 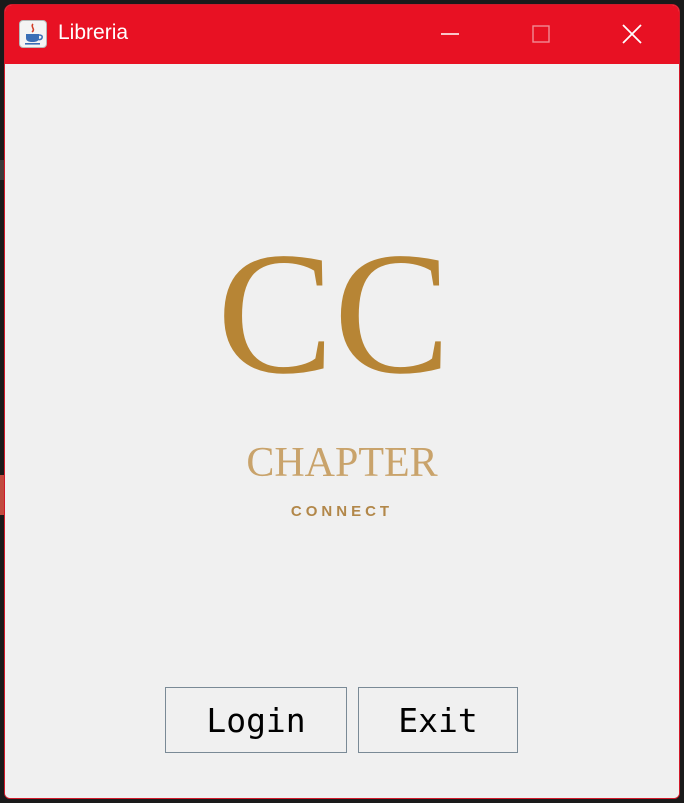 What do you see at coordinates (33, 34) in the screenshot?
I see `java-coffee-cup-icon` at bounding box center [33, 34].